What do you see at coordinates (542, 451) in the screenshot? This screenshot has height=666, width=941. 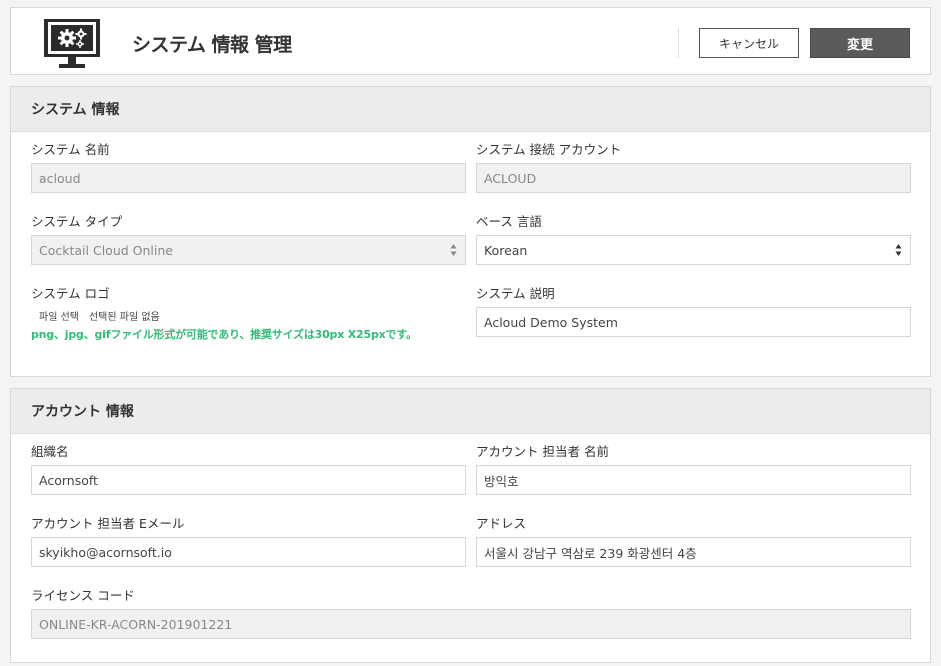 I see `field-label: アカウント 担当者 名前` at bounding box center [542, 451].